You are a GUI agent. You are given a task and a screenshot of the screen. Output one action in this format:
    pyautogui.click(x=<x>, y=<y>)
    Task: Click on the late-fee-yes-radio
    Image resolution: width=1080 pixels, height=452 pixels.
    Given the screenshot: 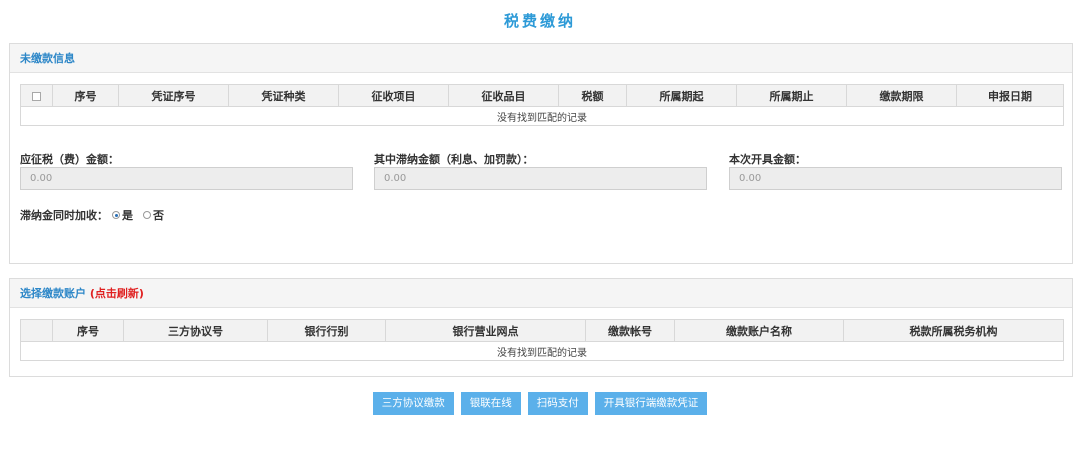 What is the action you would take?
    pyautogui.click(x=116, y=215)
    